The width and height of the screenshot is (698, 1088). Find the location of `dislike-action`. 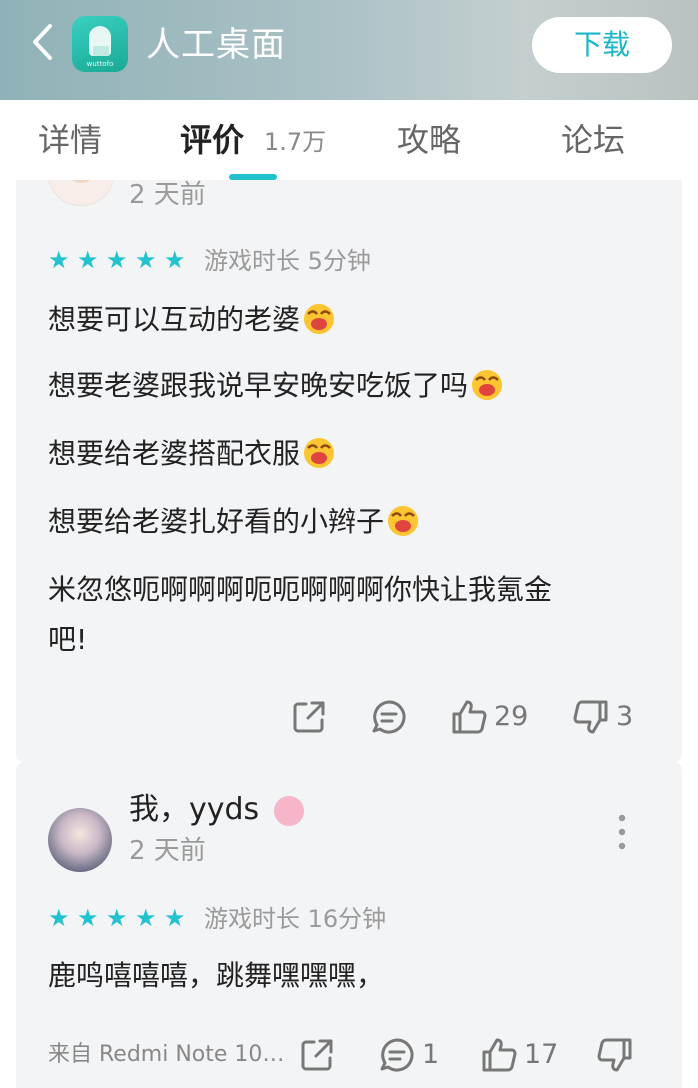

dislike-action is located at coordinates (615, 1055).